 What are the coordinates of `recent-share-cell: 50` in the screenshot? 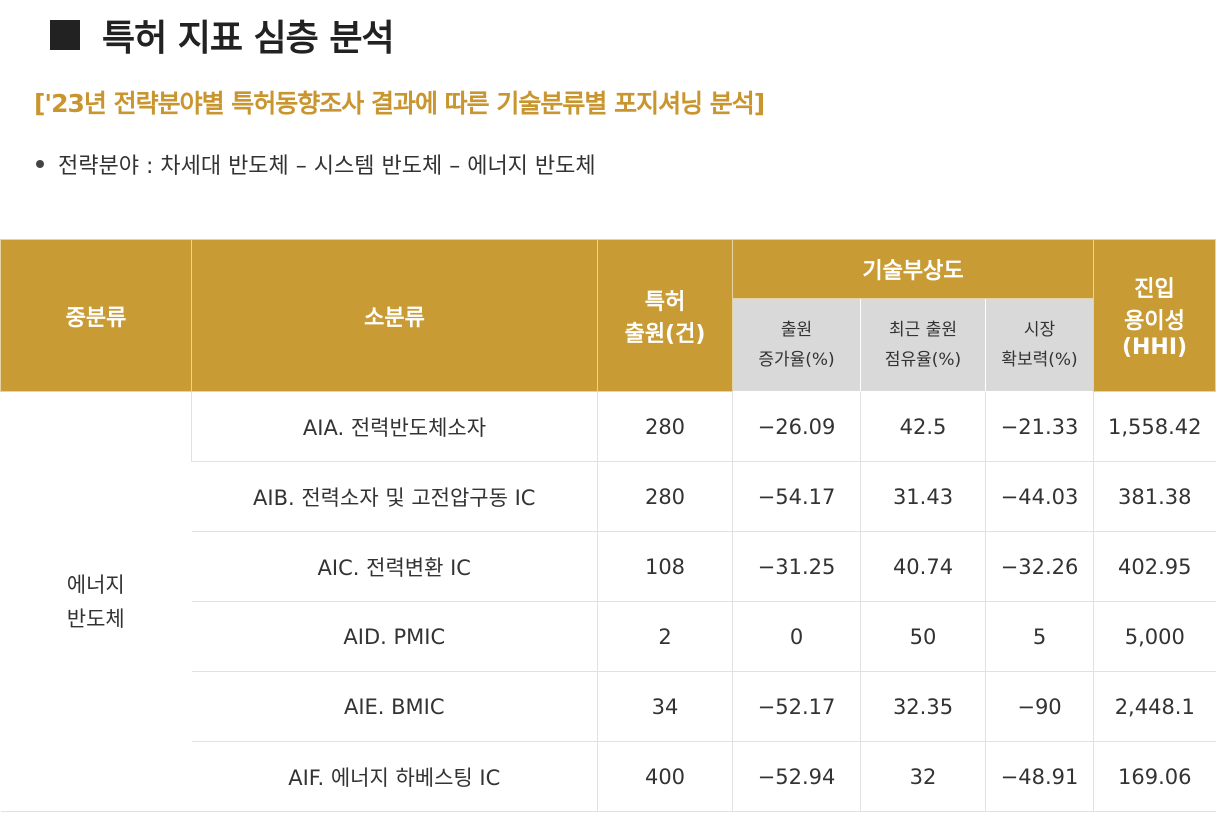 It's located at (923, 636).